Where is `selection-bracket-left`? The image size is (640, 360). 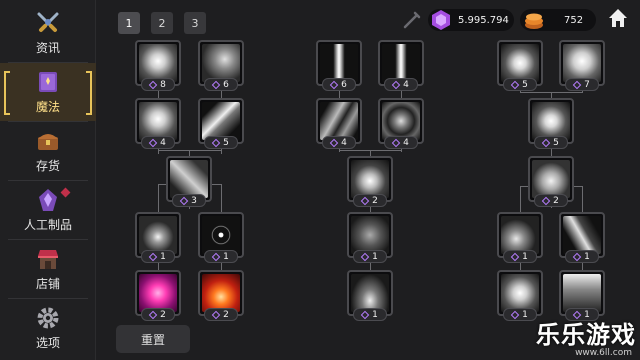
selection-bracket-left is located at coordinates (7, 93).